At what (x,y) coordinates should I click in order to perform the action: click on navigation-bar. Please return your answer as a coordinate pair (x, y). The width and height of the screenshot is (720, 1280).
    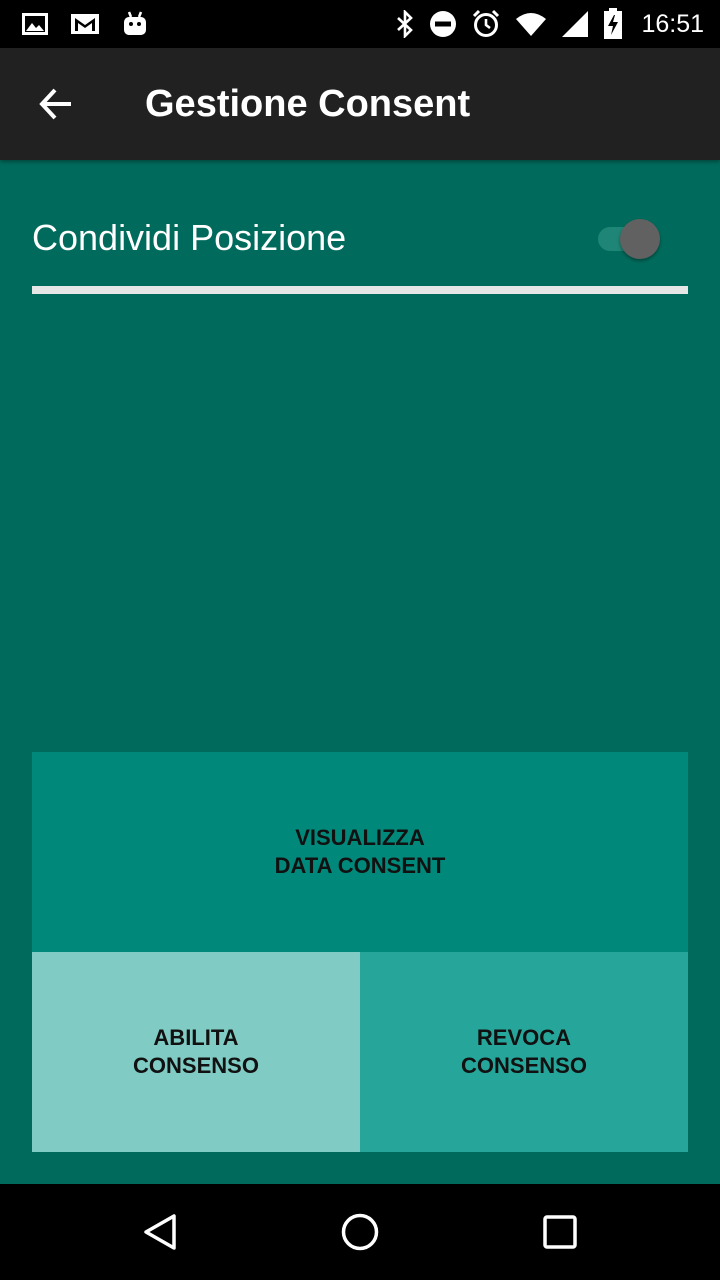
    Looking at the image, I should click on (360, 1232).